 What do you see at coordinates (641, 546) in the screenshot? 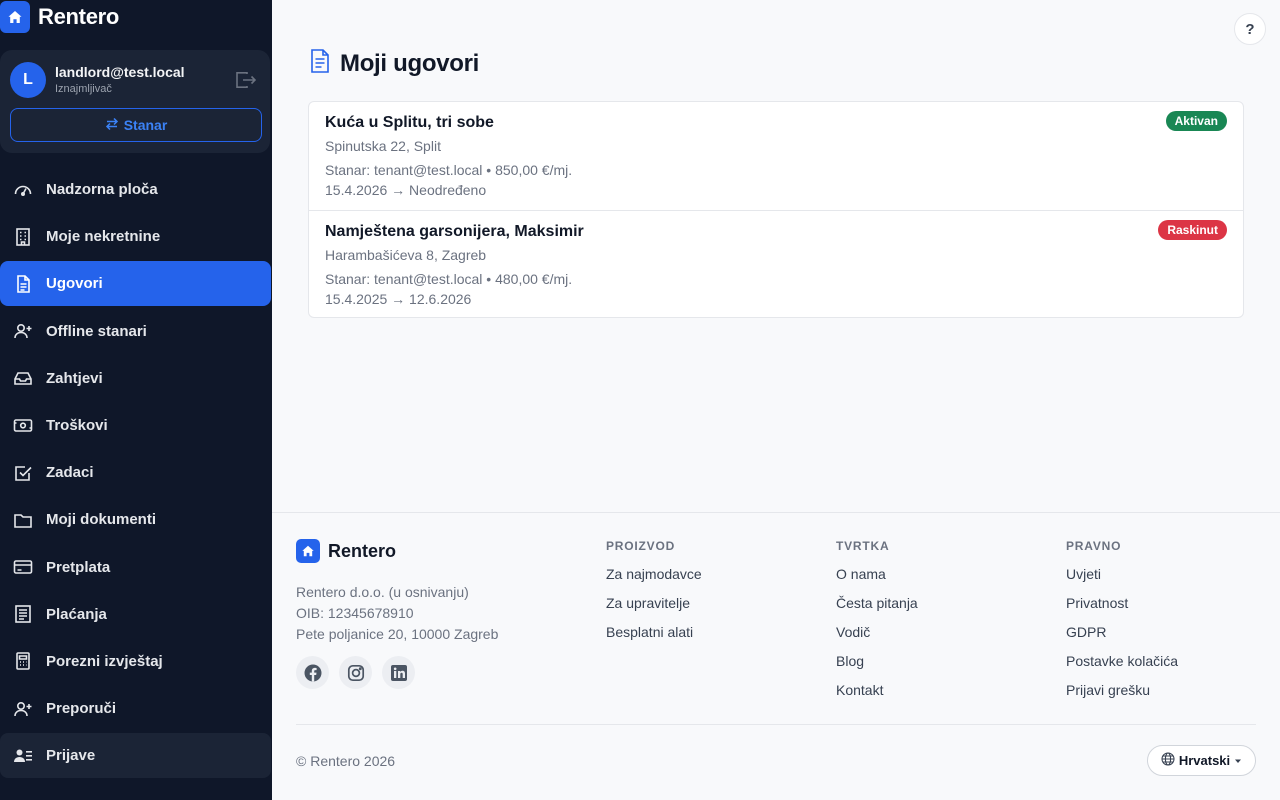
I see `footer-column-heading: PROIZVOD` at bounding box center [641, 546].